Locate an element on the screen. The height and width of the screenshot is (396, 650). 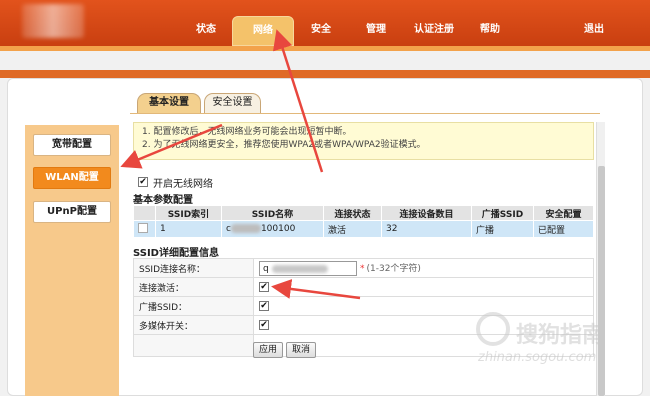
header-strip is located at coordinates (325, 74).